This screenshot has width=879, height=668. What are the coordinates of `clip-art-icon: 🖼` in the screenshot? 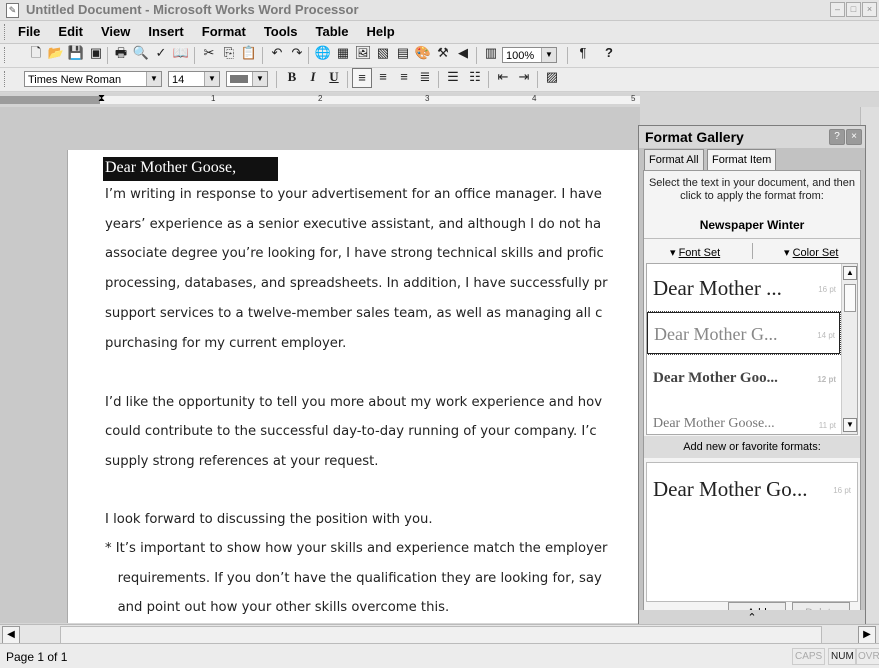 It's located at (363, 53).